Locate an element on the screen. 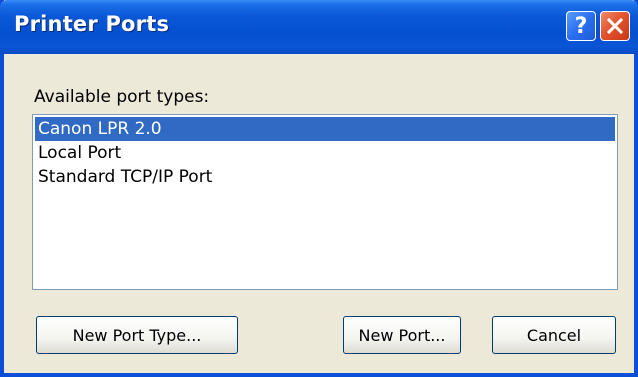 Image resolution: width=638 pixels, height=377 pixels. dialog-title: Printer Ports is located at coordinates (92, 24).